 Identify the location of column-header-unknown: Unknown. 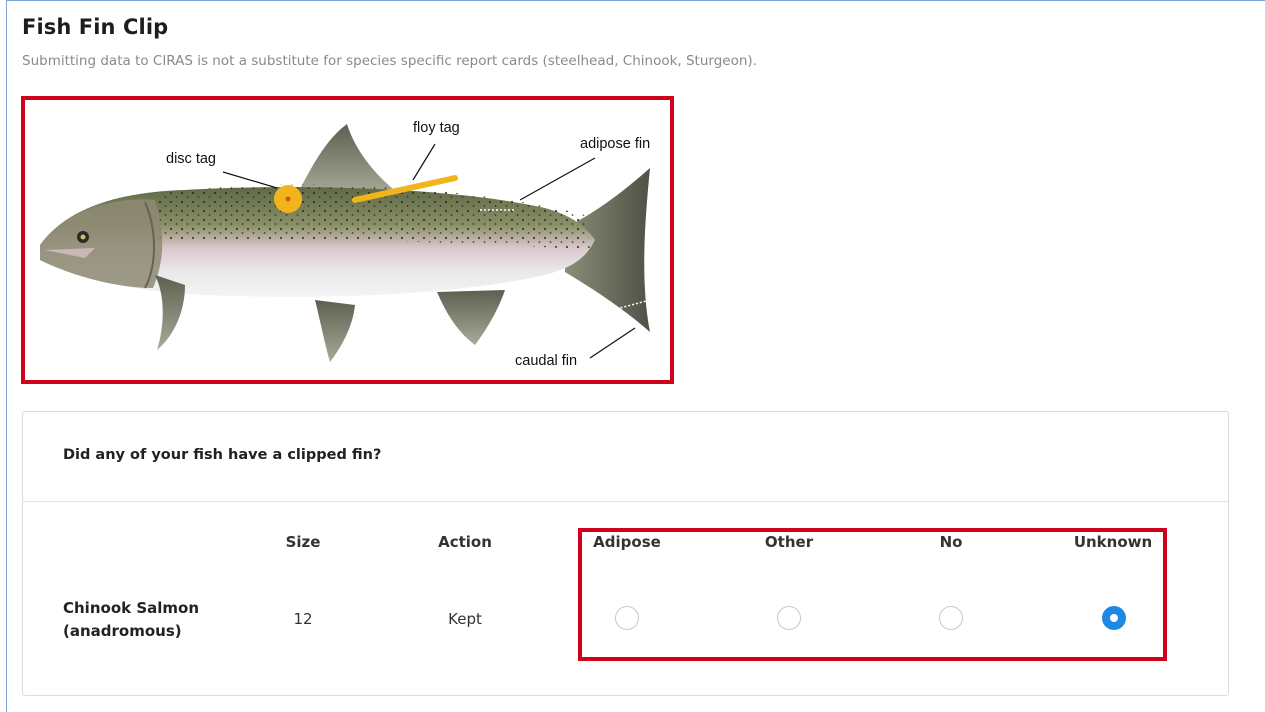
(1113, 542).